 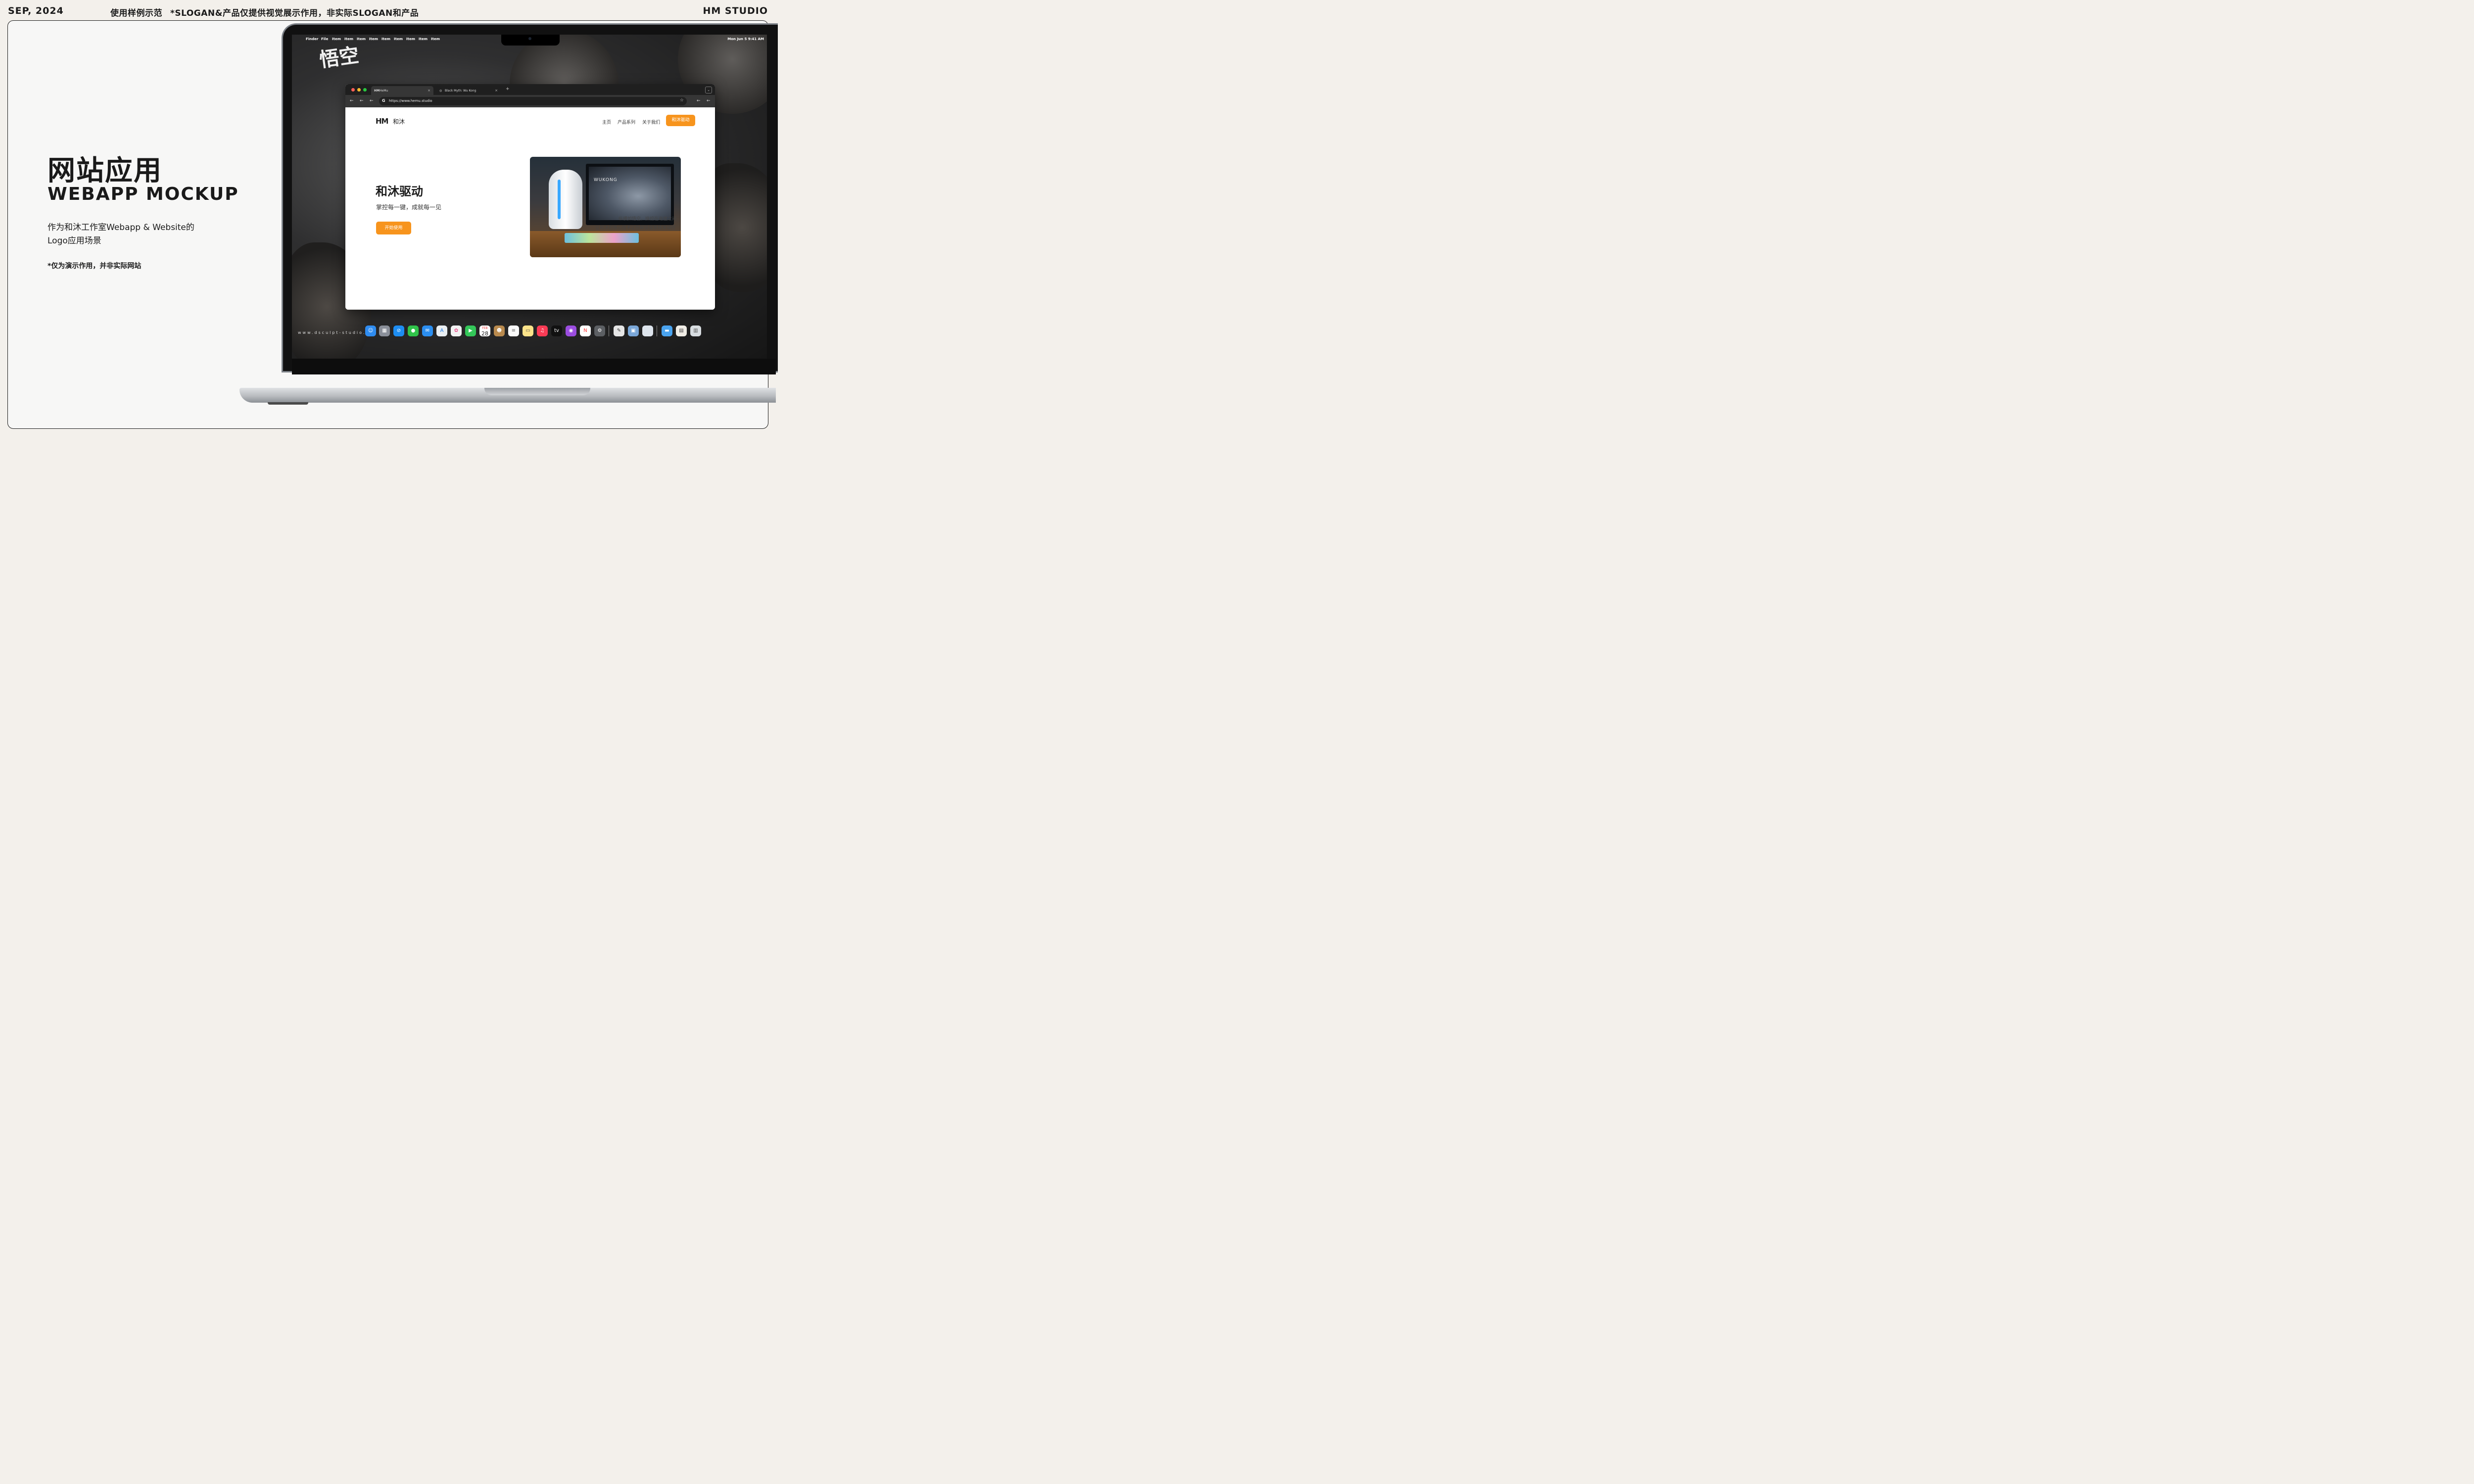 What do you see at coordinates (442, 330) in the screenshot?
I see `maps-icon: A` at bounding box center [442, 330].